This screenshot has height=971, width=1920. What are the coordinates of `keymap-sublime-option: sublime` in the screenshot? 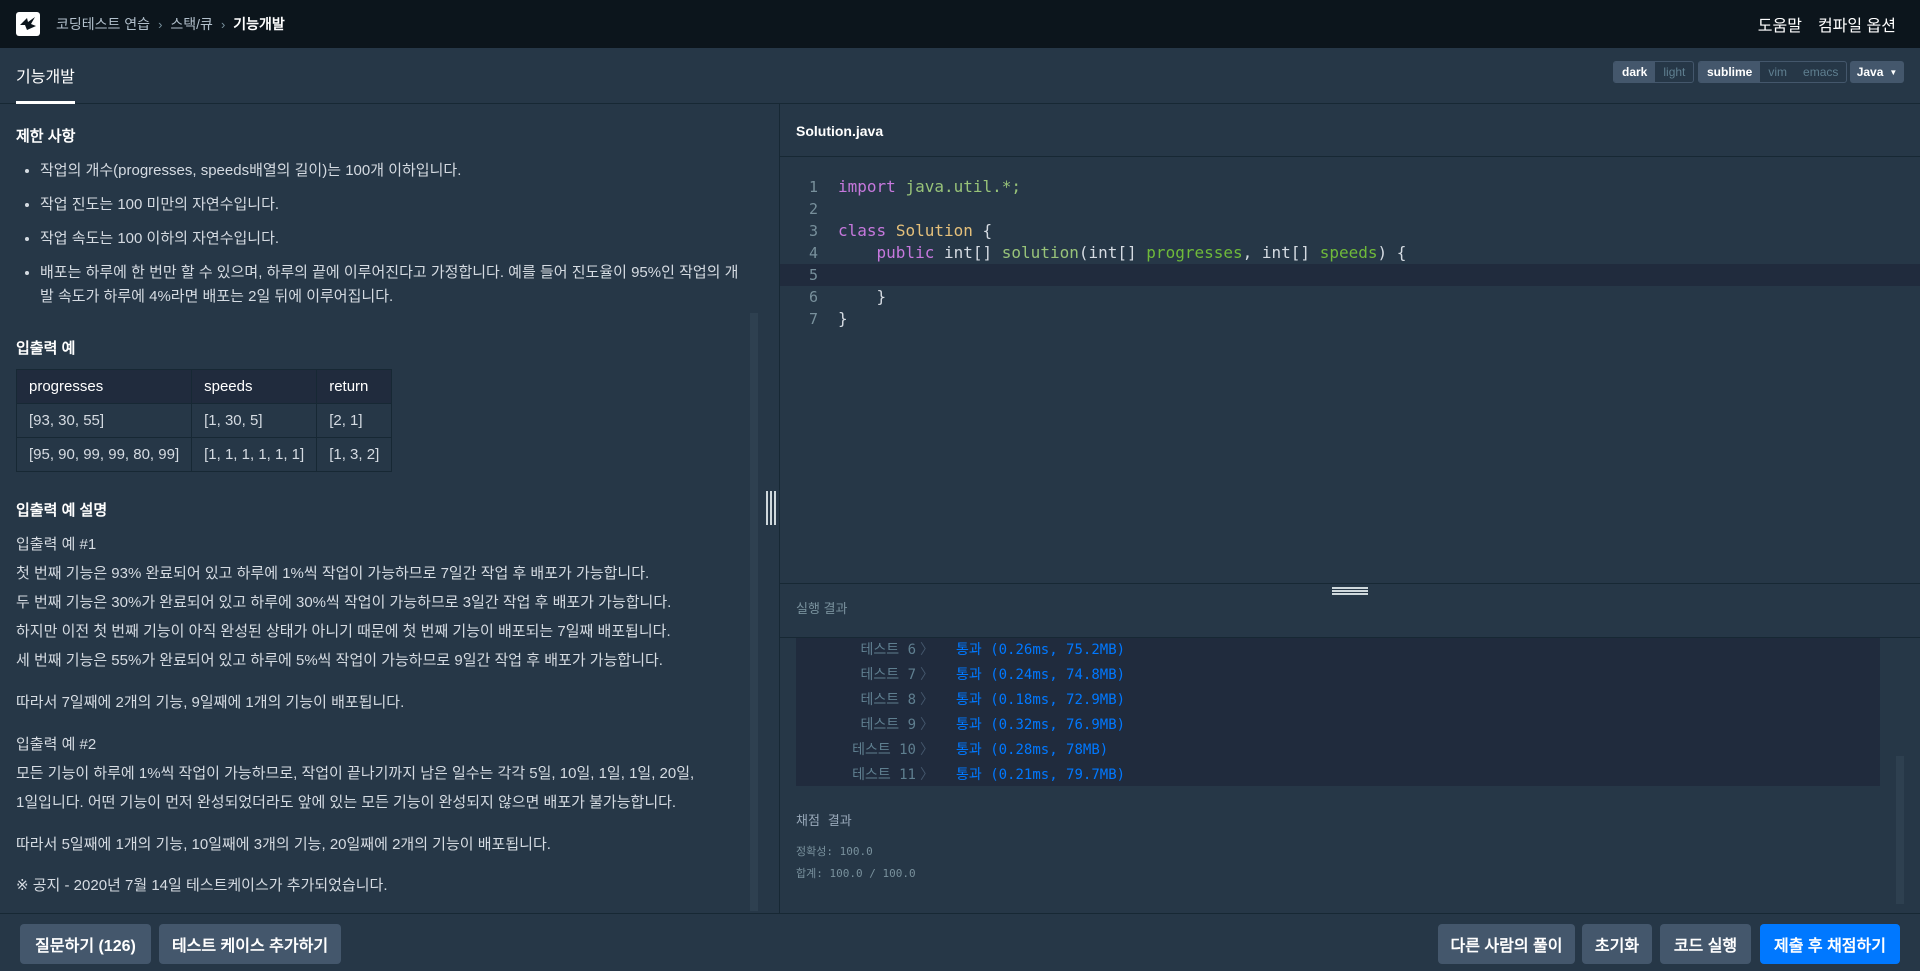 It's located at (1730, 72).